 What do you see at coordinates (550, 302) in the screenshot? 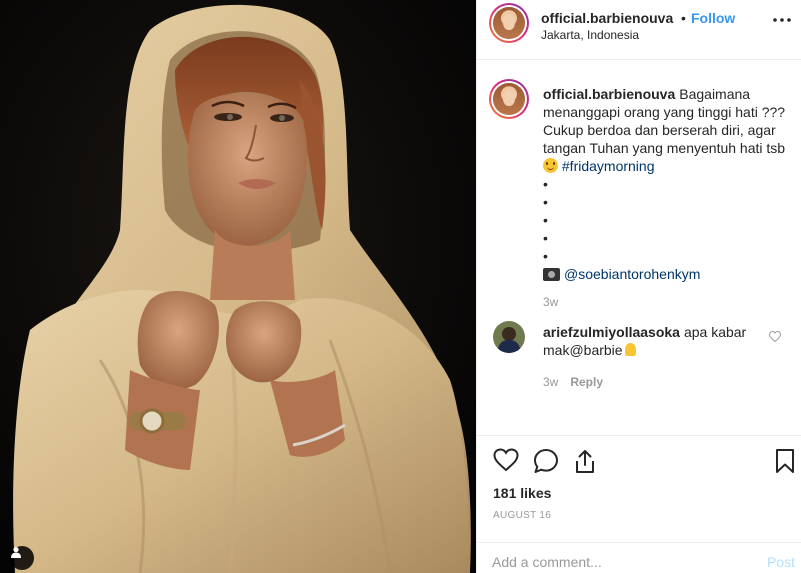
I see `caption-timestamp: 3w` at bounding box center [550, 302].